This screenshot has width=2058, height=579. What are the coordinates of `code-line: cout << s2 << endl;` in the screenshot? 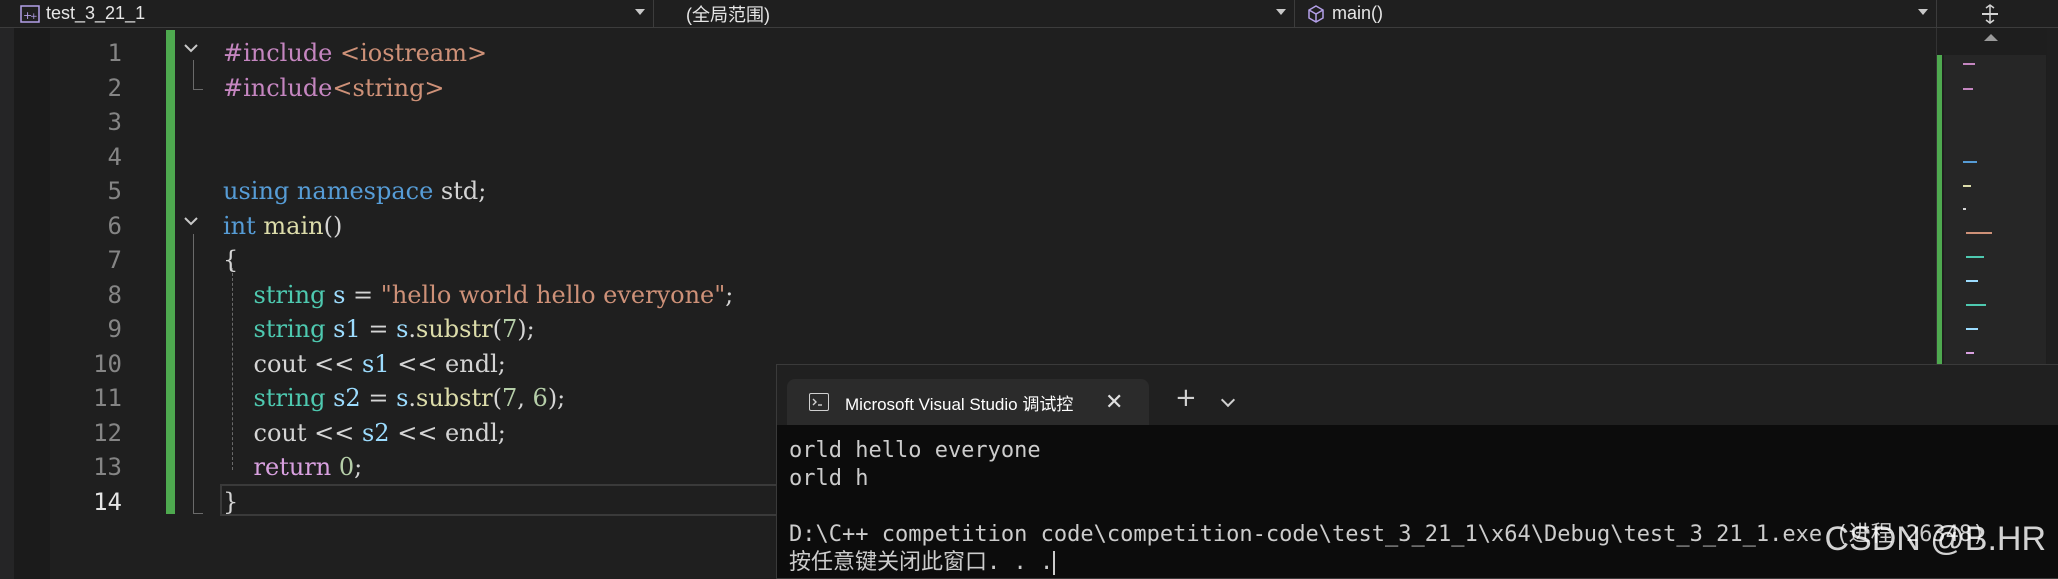 It's located at (478, 433).